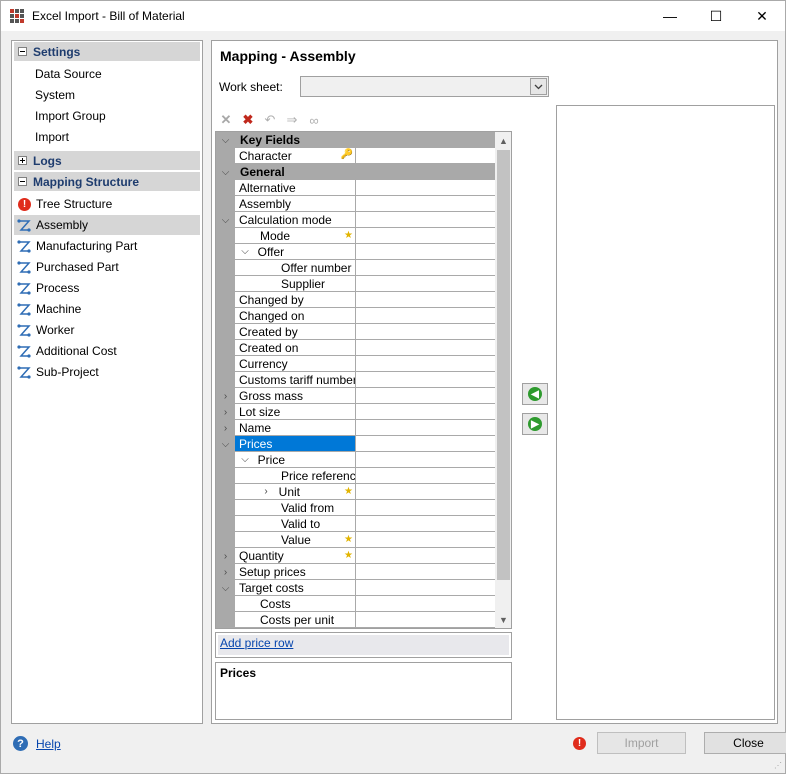  Describe the element at coordinates (355, 332) in the screenshot. I see `grid-row-created-by: Created by` at that location.